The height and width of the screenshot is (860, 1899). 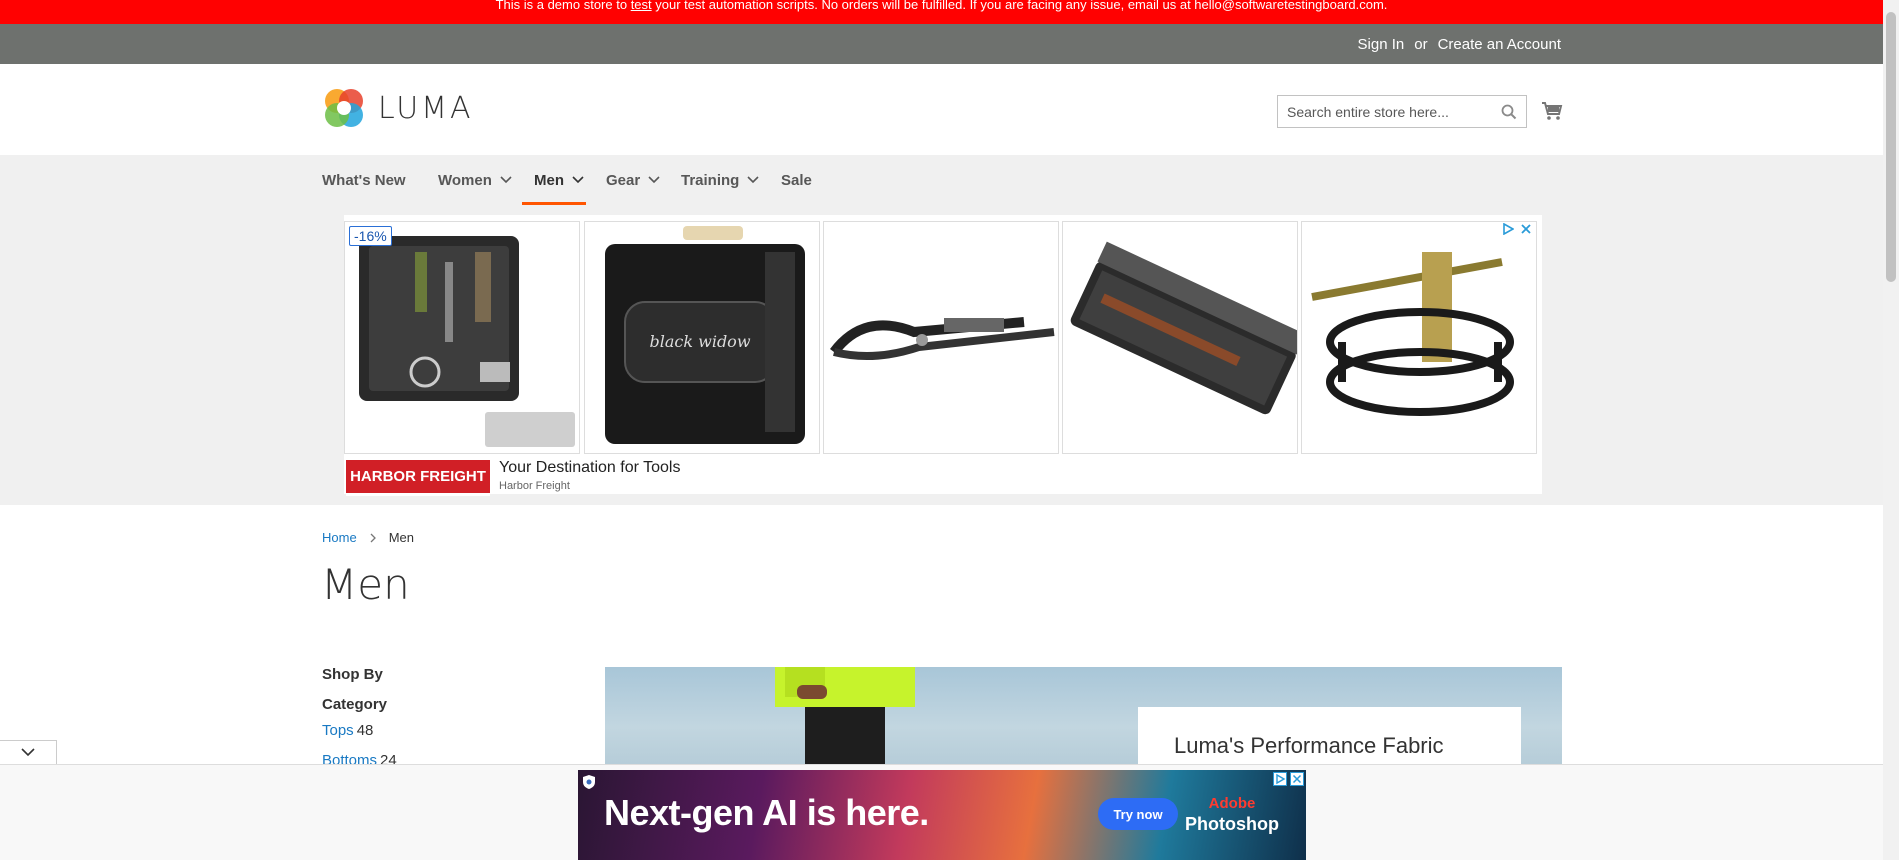 I want to click on header-links: Sign In or Create an Account, so click(x=1459, y=44).